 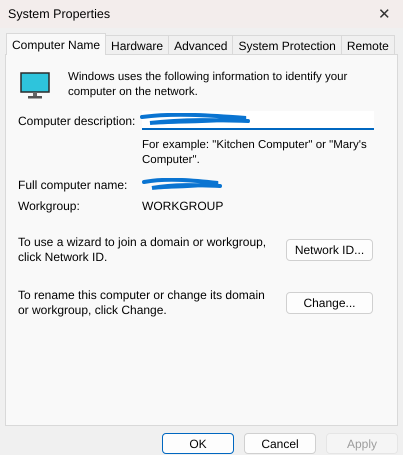 What do you see at coordinates (258, 120) in the screenshot?
I see `description-field` at bounding box center [258, 120].